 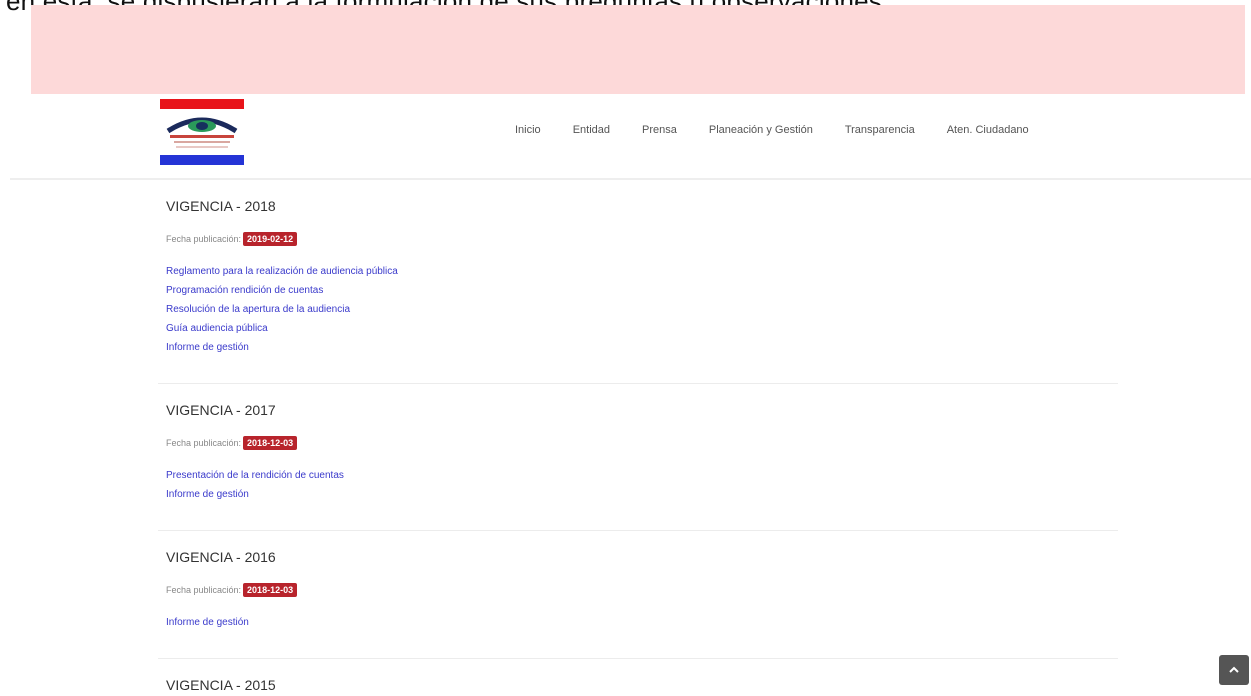 I want to click on publication-date-badge: 2019-02-12, so click(x=270, y=239).